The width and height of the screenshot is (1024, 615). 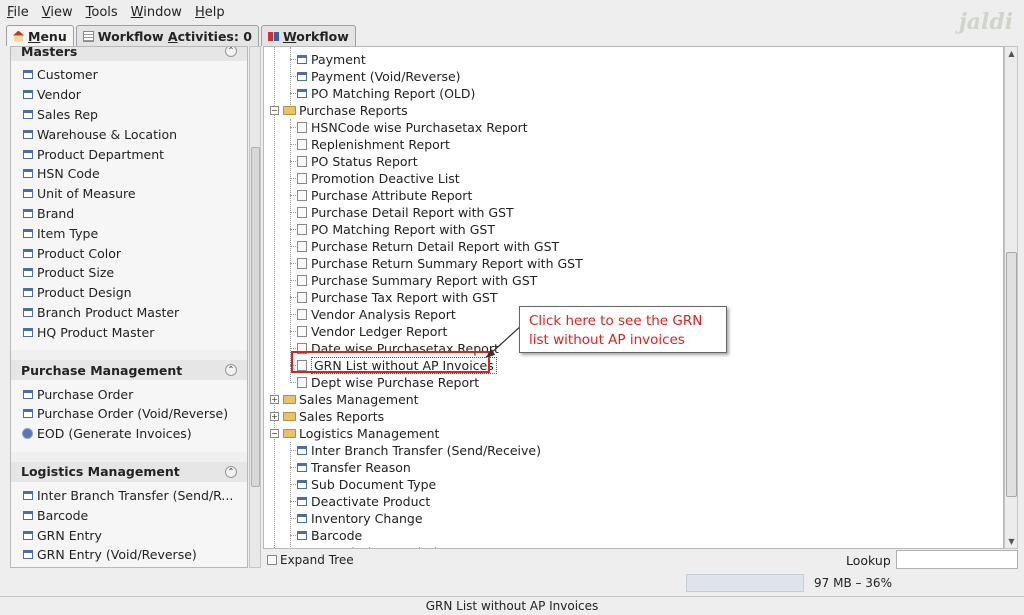 What do you see at coordinates (167, 35) in the screenshot?
I see `tab-workflow-activities: Workflow Activities: 0` at bounding box center [167, 35].